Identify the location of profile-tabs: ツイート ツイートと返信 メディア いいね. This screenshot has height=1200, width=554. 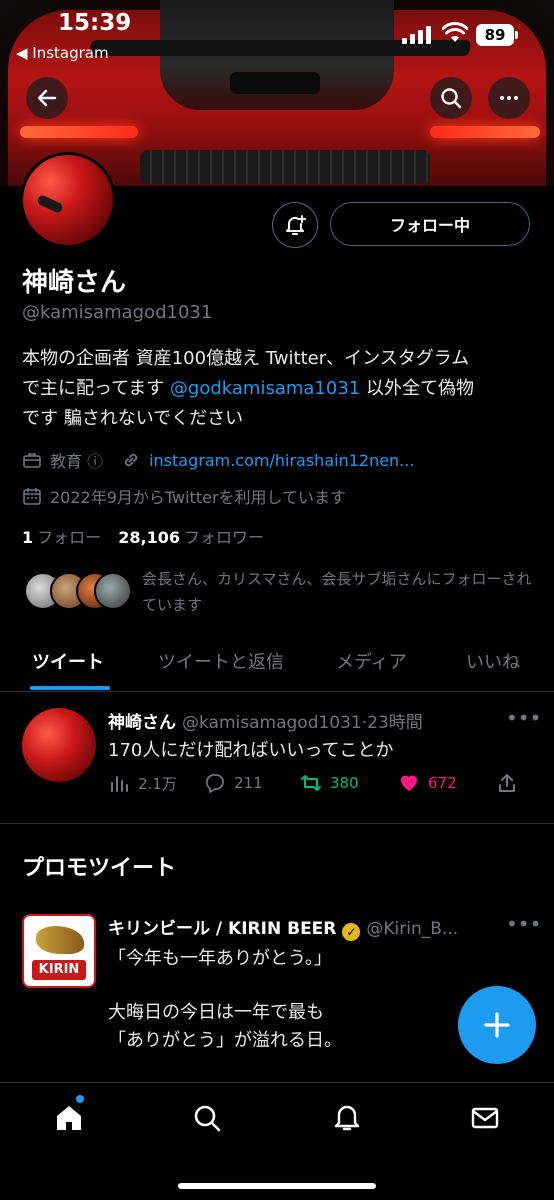
(277, 661).